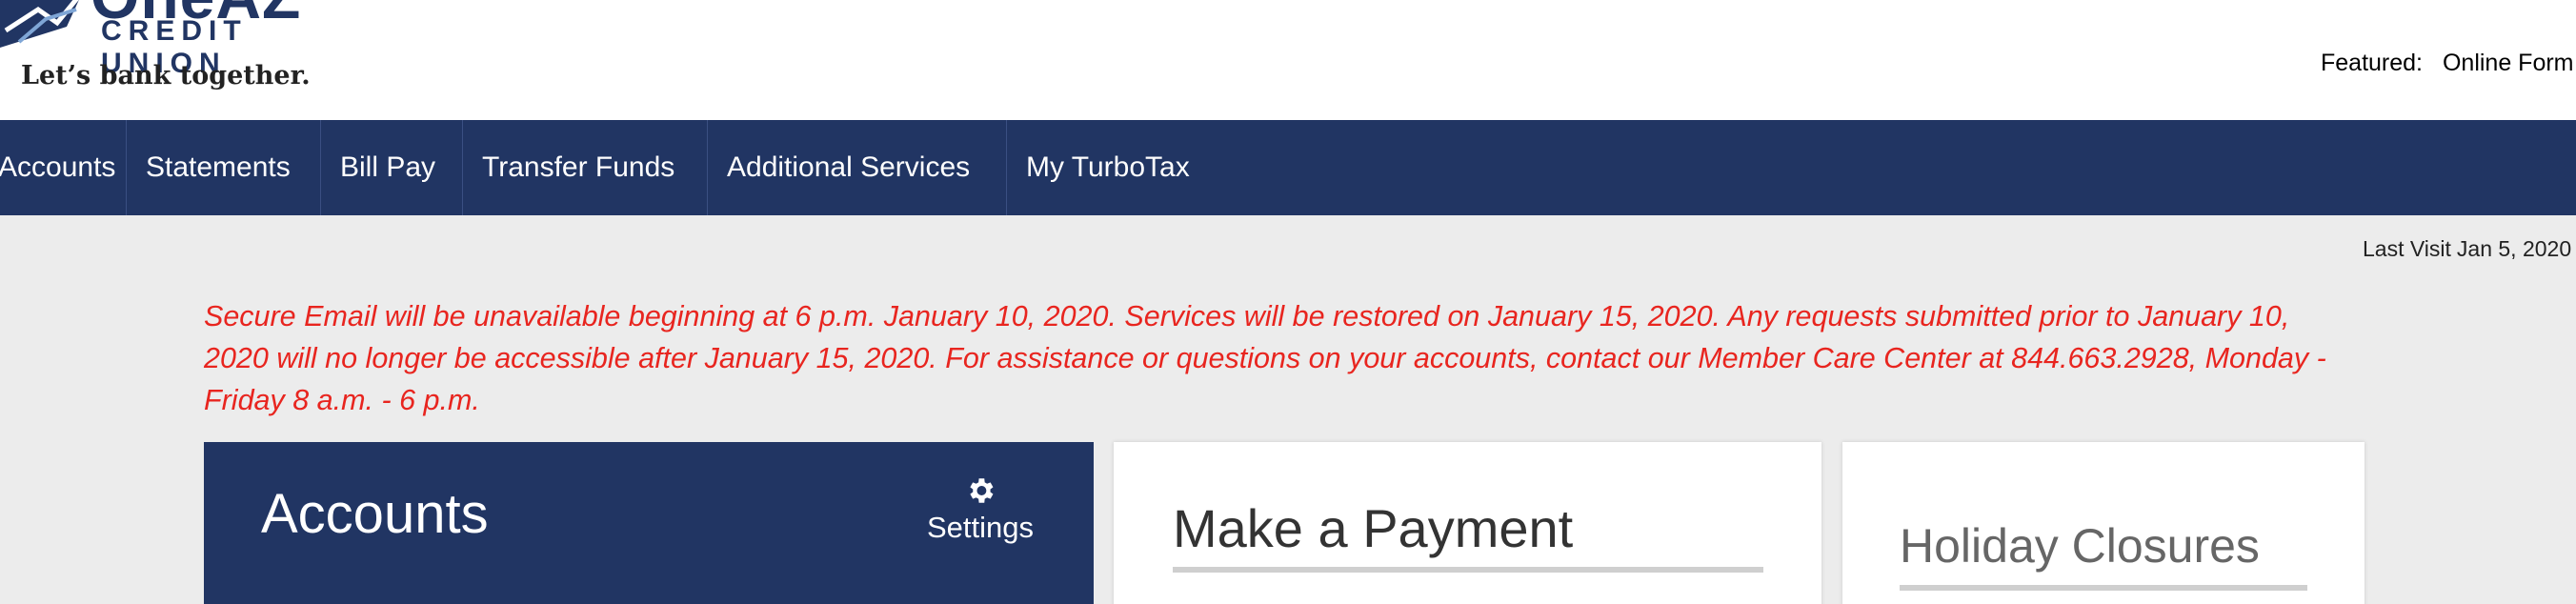 The width and height of the screenshot is (2576, 604). Describe the element at coordinates (392, 167) in the screenshot. I see `nav-bill-pay: Bill Pay` at that location.